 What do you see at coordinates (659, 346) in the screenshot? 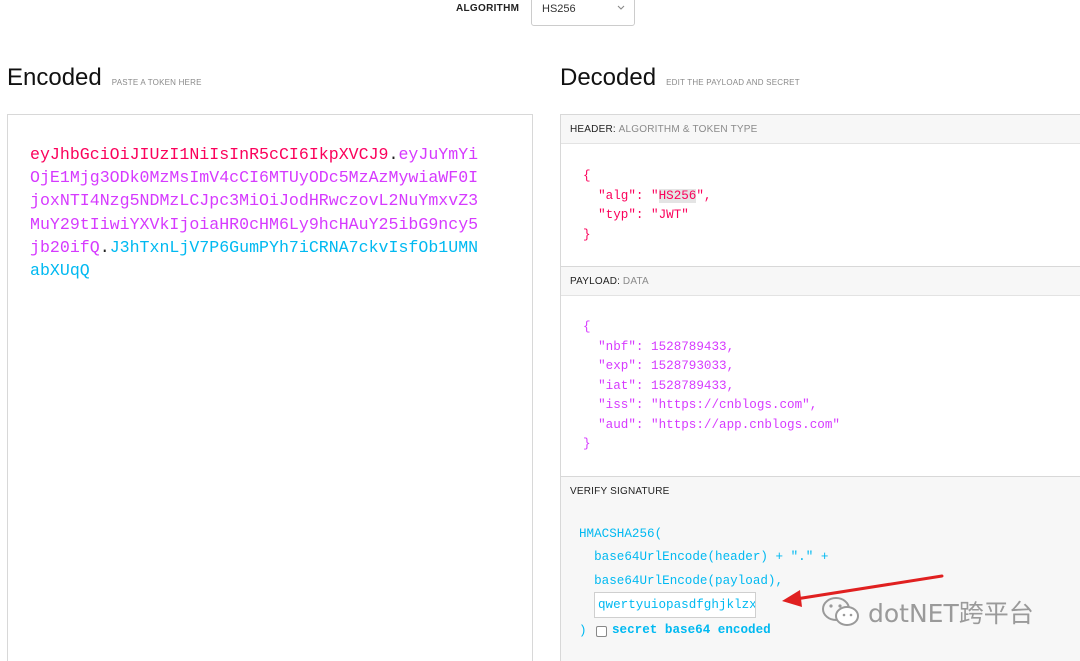
I see `json-line: "nbf": 1528789433,` at bounding box center [659, 346].